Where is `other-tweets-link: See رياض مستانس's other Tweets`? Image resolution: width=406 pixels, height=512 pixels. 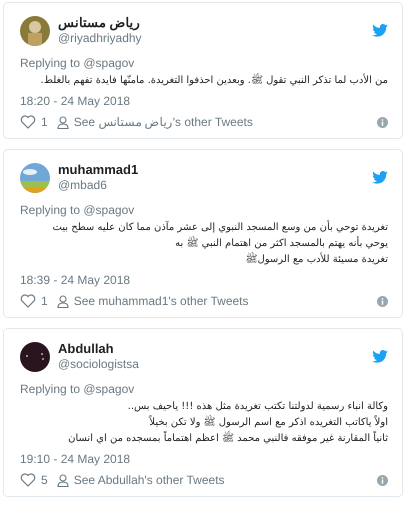
other-tweets-link: See رياض مستانس's other Tweets is located at coordinates (223, 122).